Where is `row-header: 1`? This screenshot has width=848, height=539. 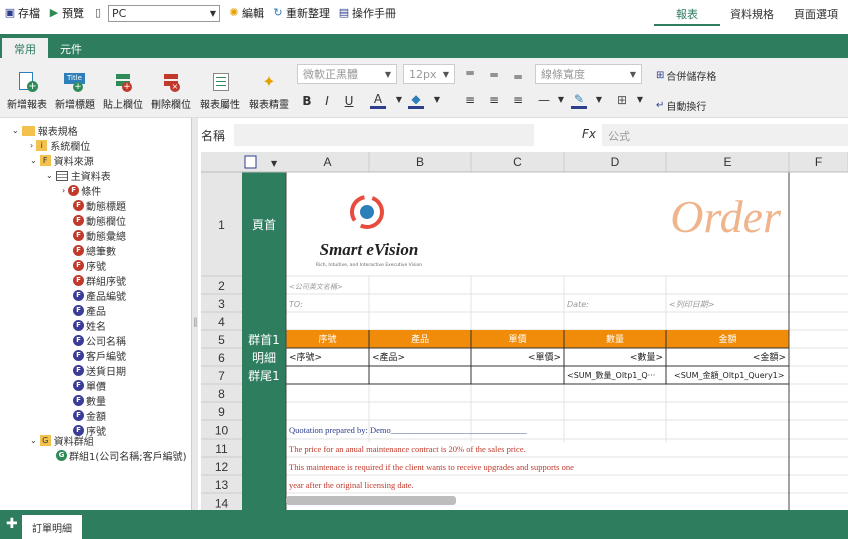 row-header: 1 is located at coordinates (221, 225).